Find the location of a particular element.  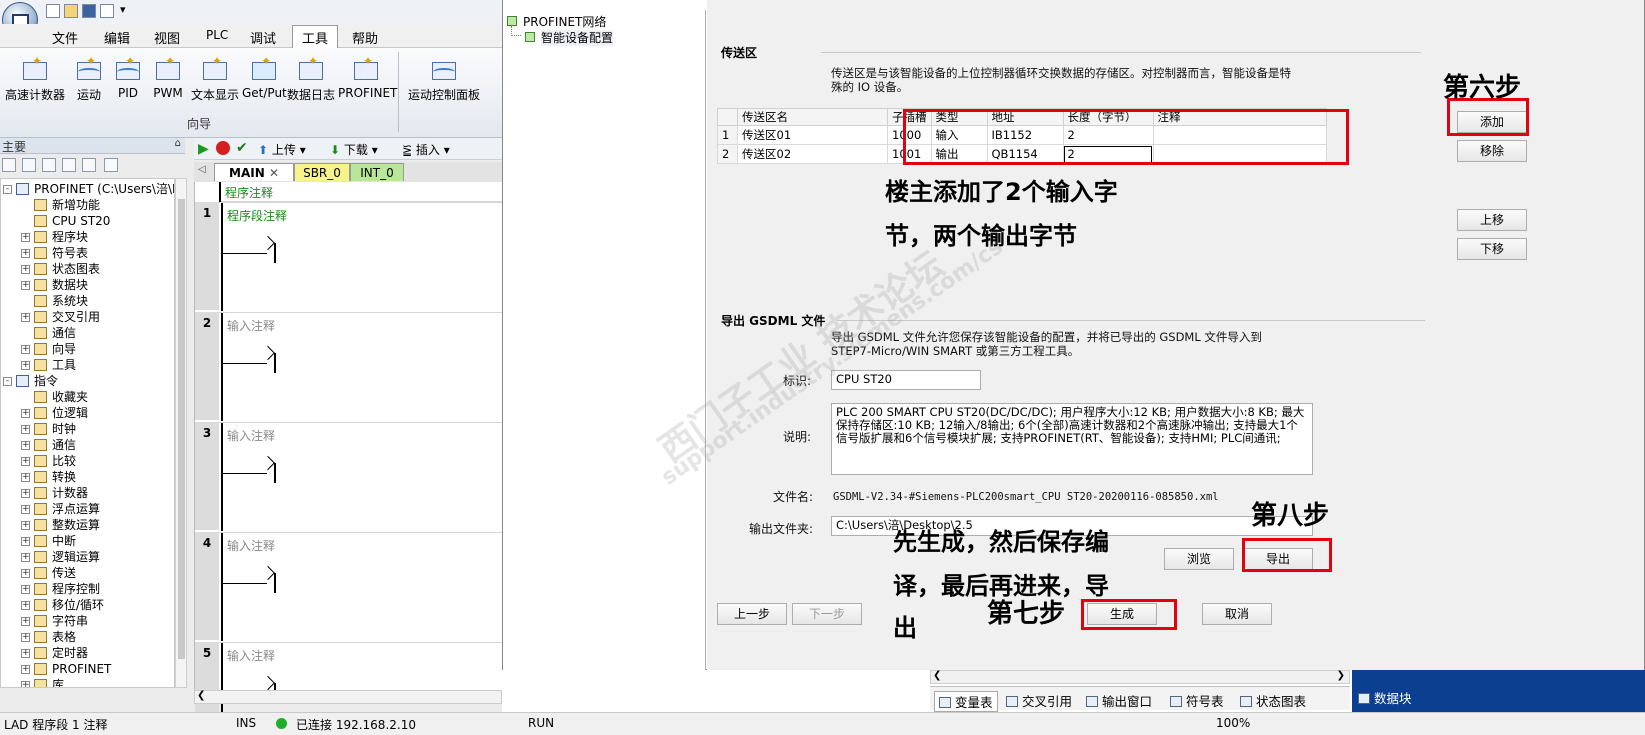

network-number: 4 is located at coordinates (207, 586).